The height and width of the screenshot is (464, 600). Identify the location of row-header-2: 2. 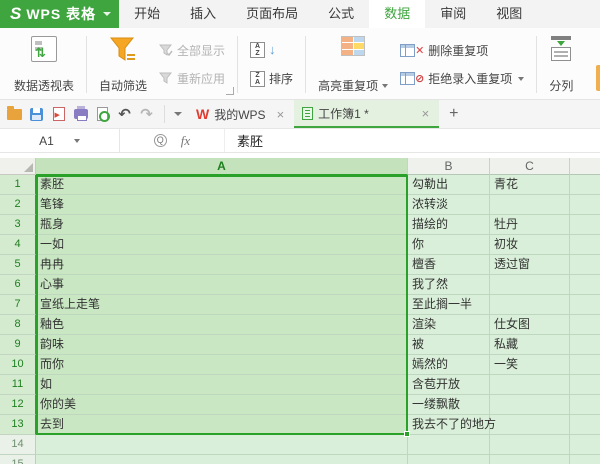
(18, 205).